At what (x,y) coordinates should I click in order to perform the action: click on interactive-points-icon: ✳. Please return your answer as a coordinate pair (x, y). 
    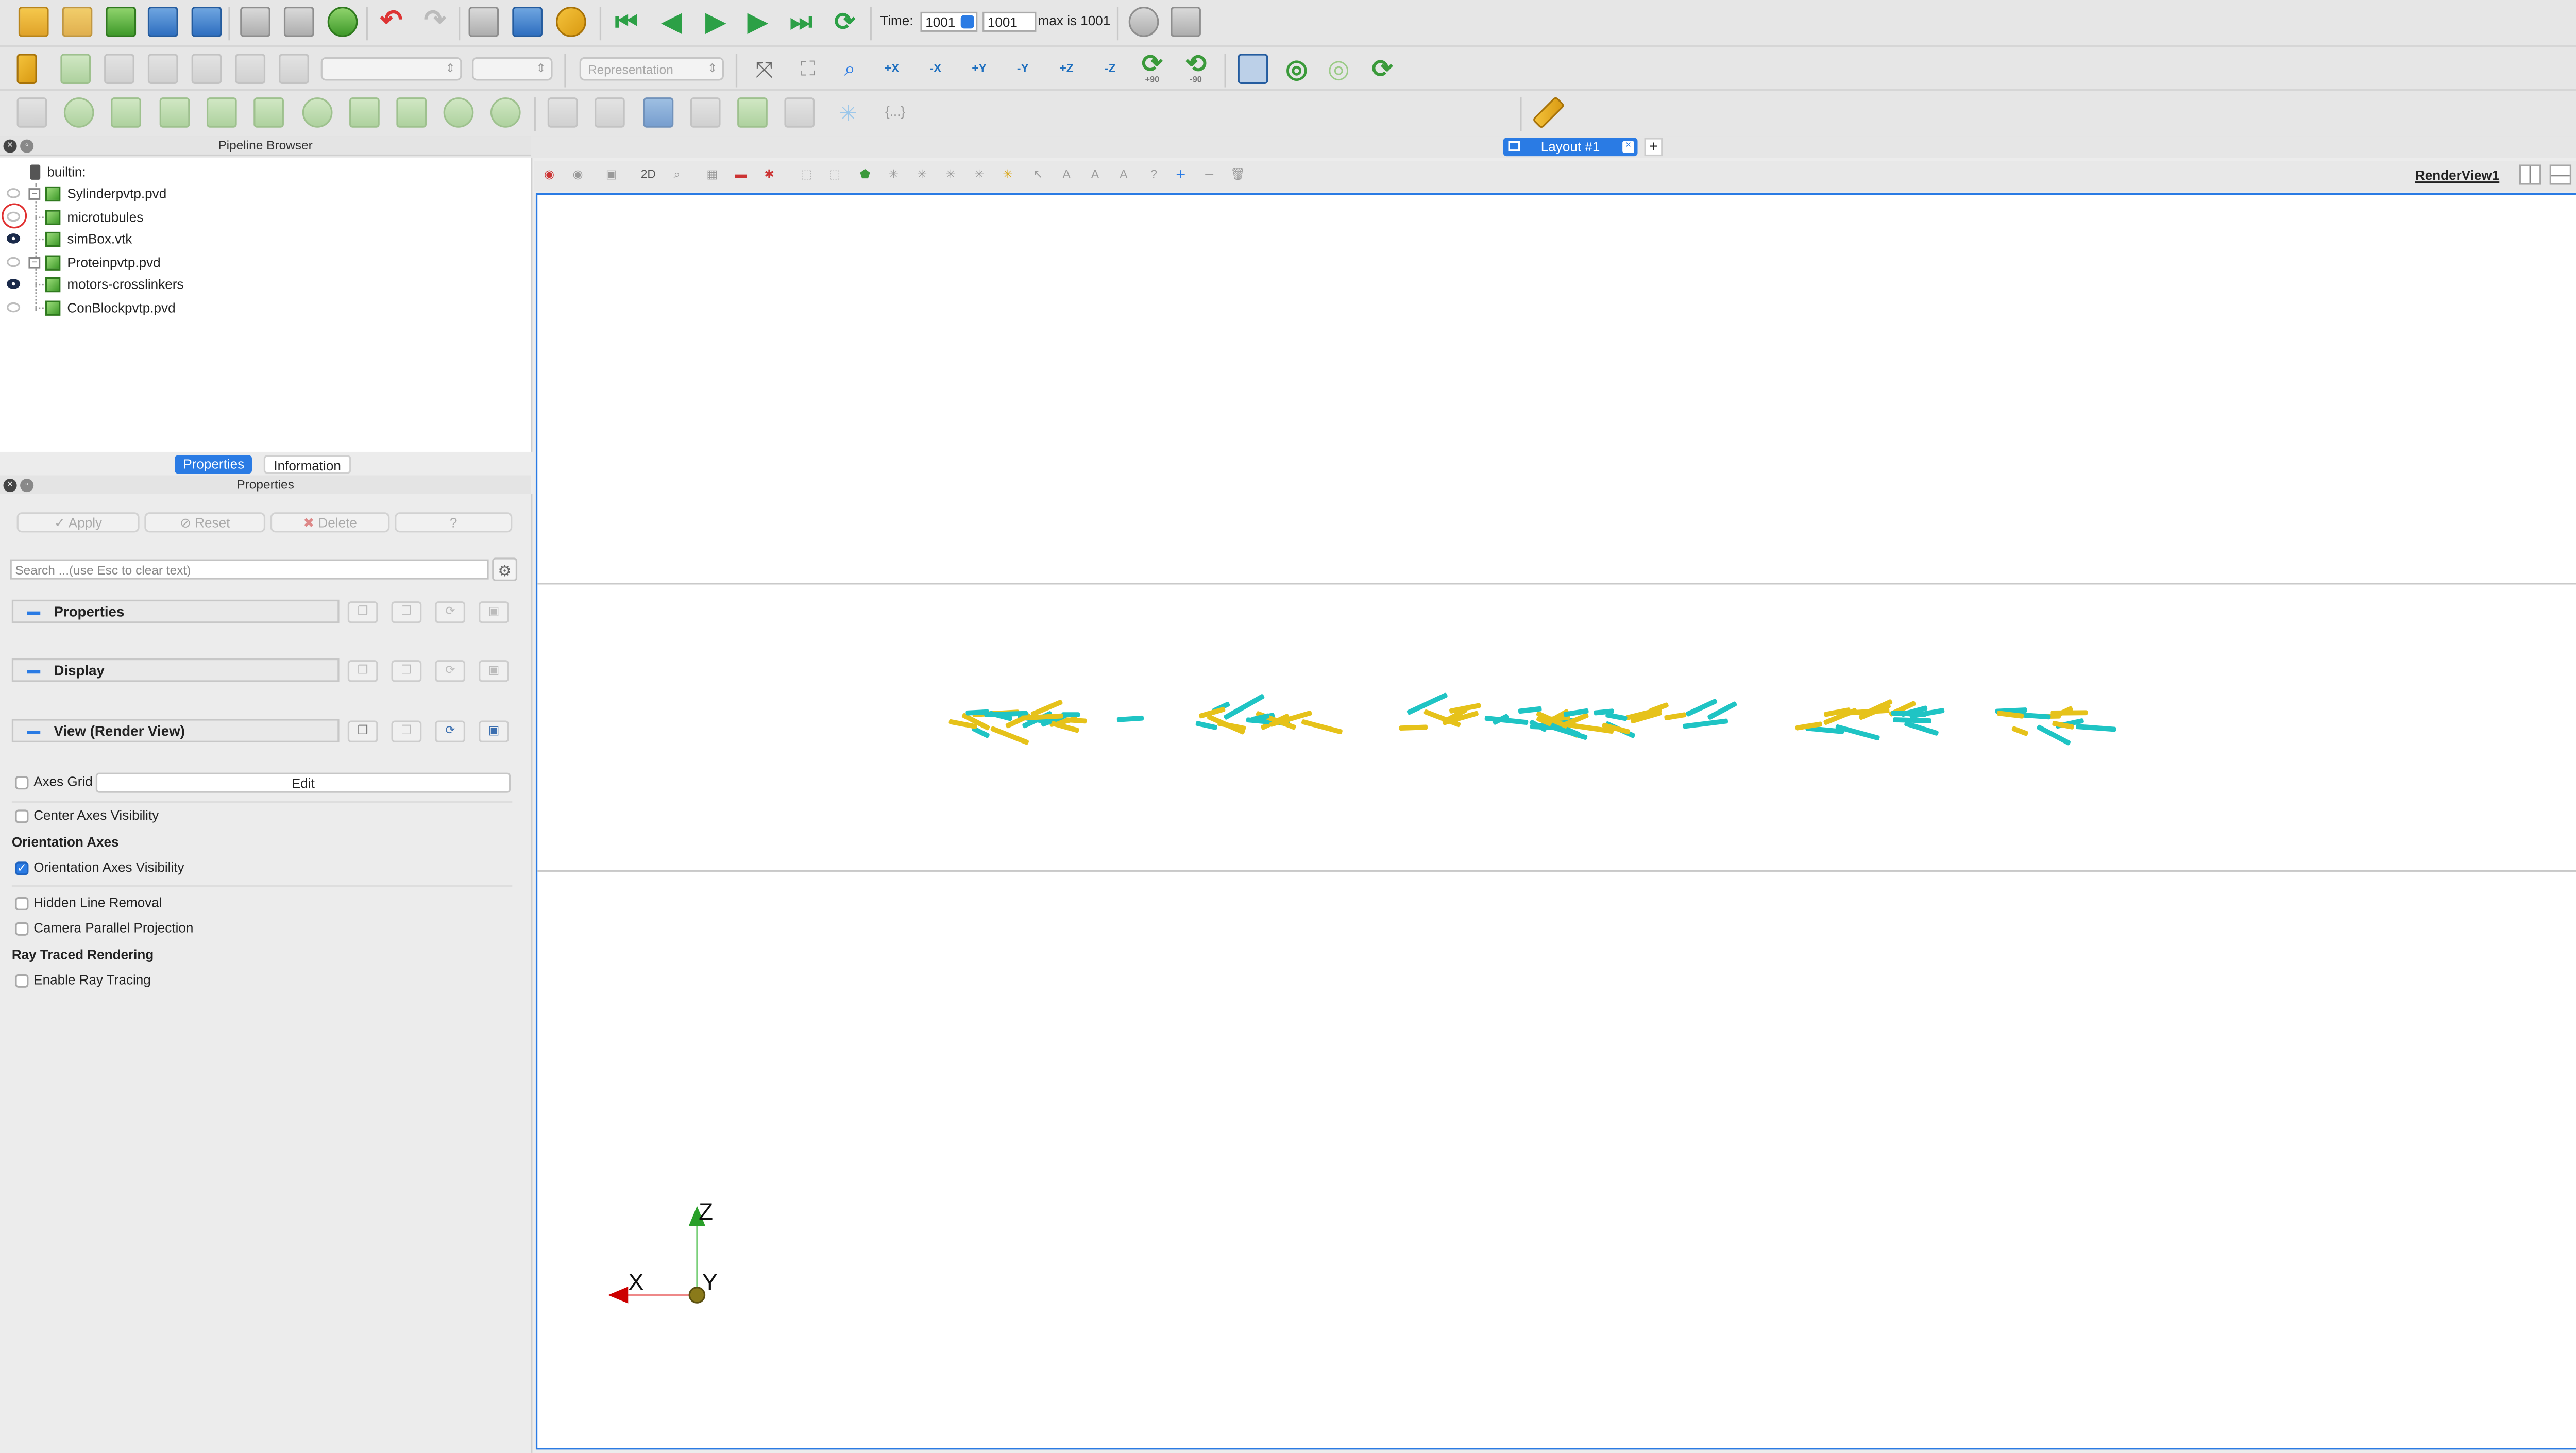
    Looking at the image, I should click on (894, 177).